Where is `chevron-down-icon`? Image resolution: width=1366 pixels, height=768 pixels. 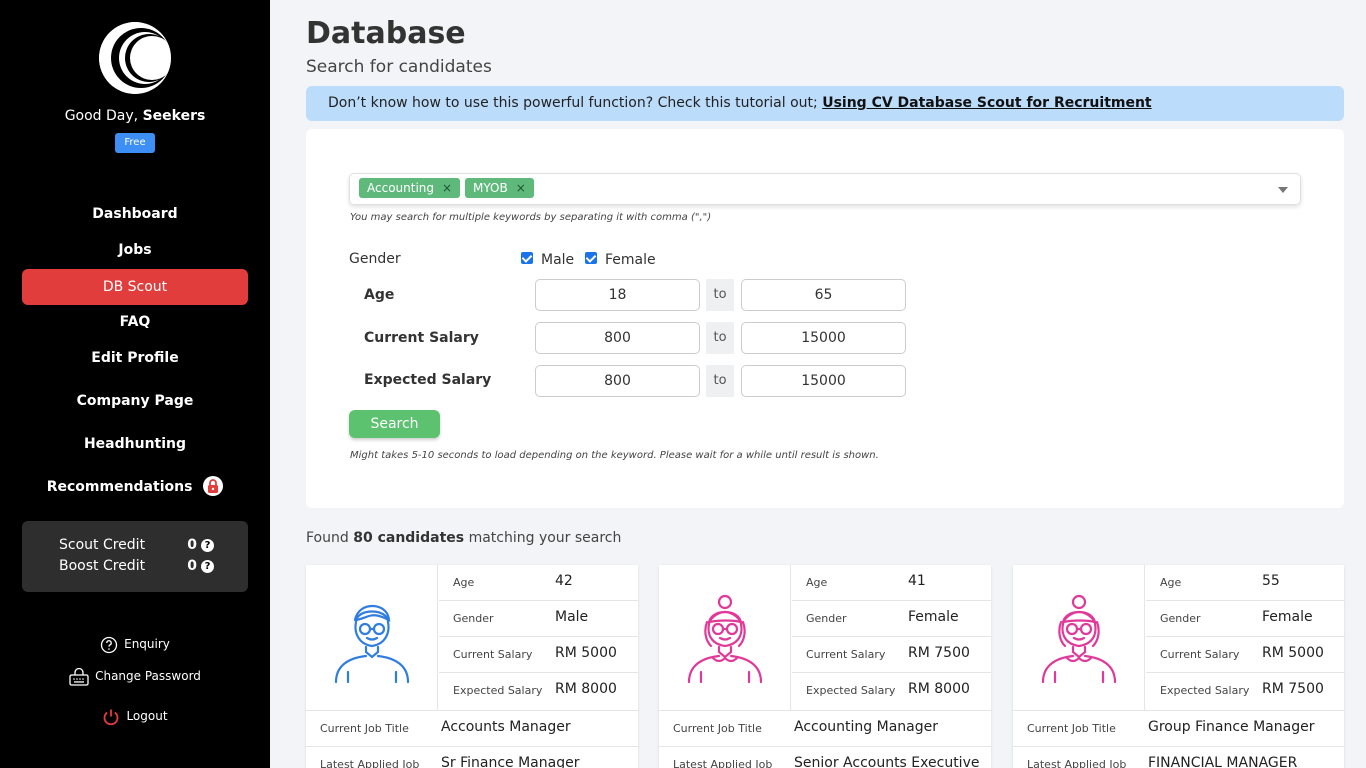
chevron-down-icon is located at coordinates (1283, 190).